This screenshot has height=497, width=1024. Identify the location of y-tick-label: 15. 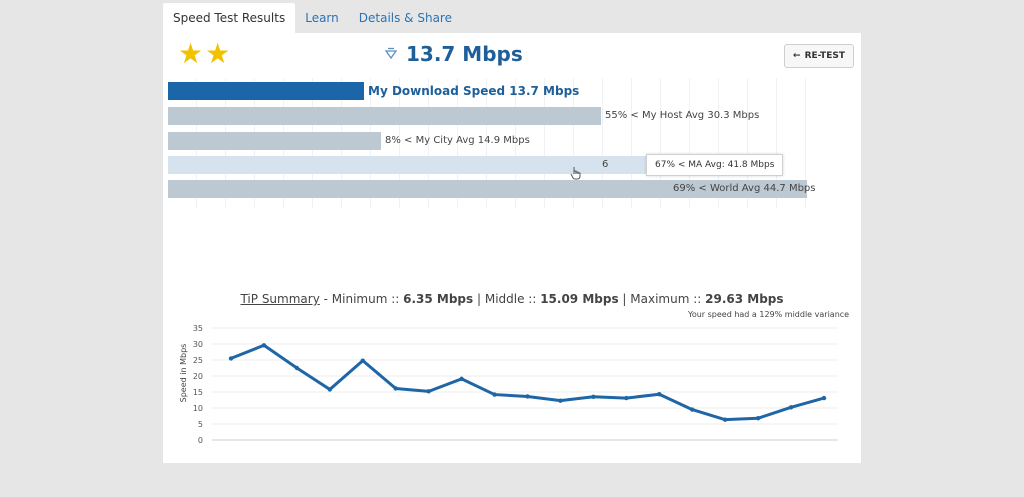
(198, 392).